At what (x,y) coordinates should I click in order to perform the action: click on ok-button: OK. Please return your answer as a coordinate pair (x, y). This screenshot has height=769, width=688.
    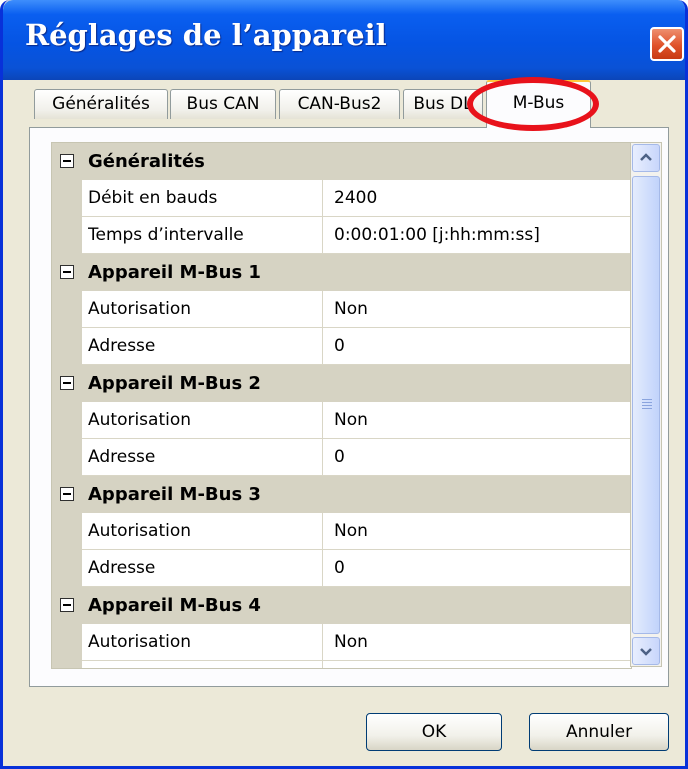
    Looking at the image, I should click on (434, 732).